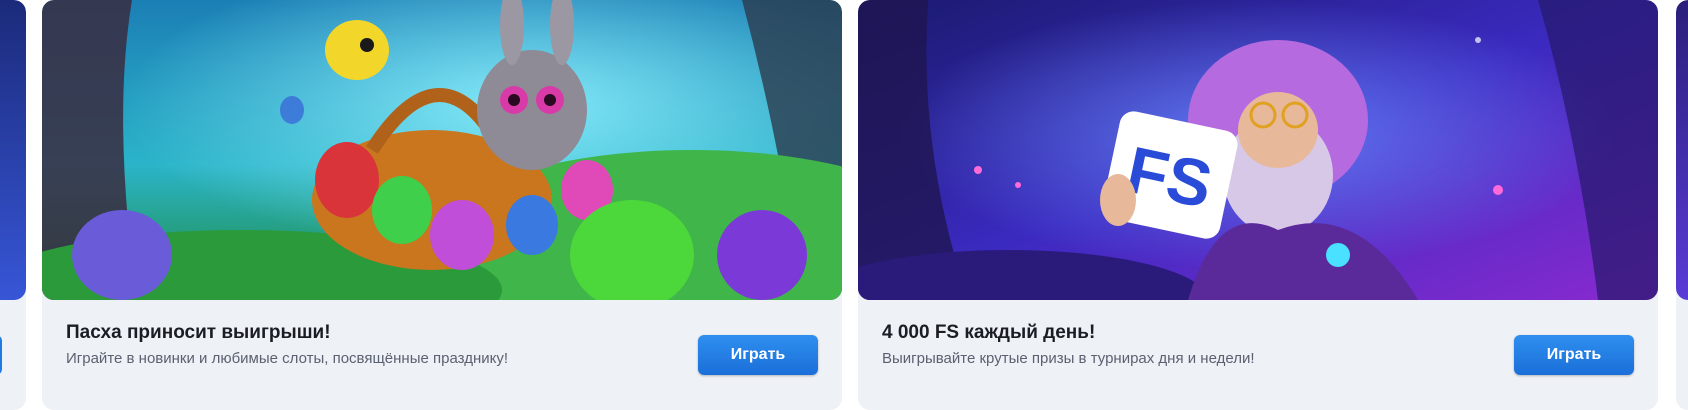 The width and height of the screenshot is (1688, 410). What do you see at coordinates (989, 332) in the screenshot?
I see `card-title: 4 000 FS каждый день!` at bounding box center [989, 332].